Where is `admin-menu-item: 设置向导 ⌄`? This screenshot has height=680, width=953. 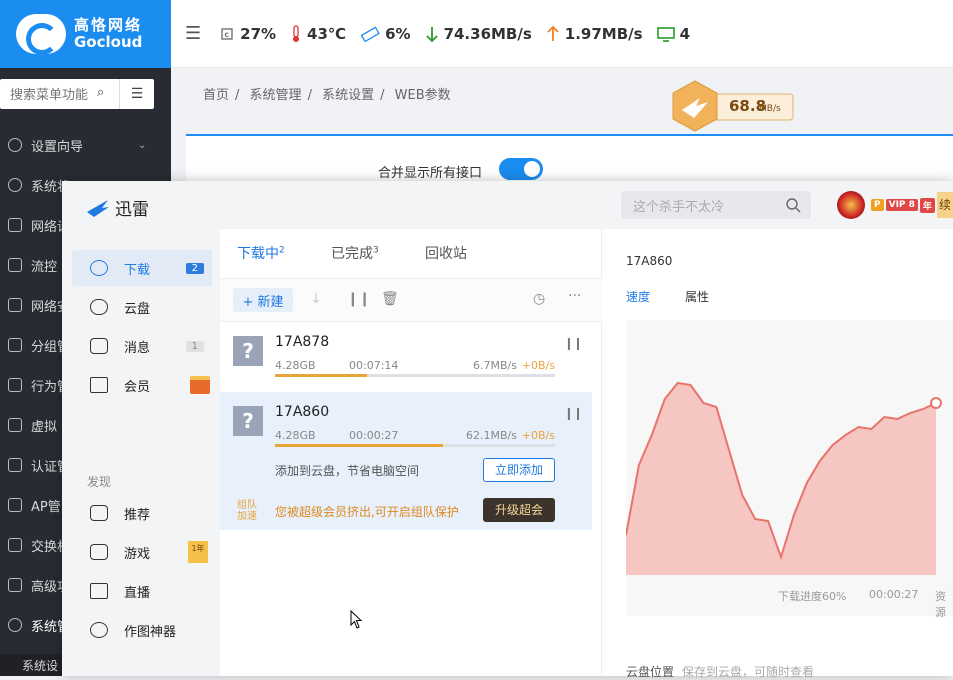 admin-menu-item: 设置向导 ⌄ is located at coordinates (85, 145).